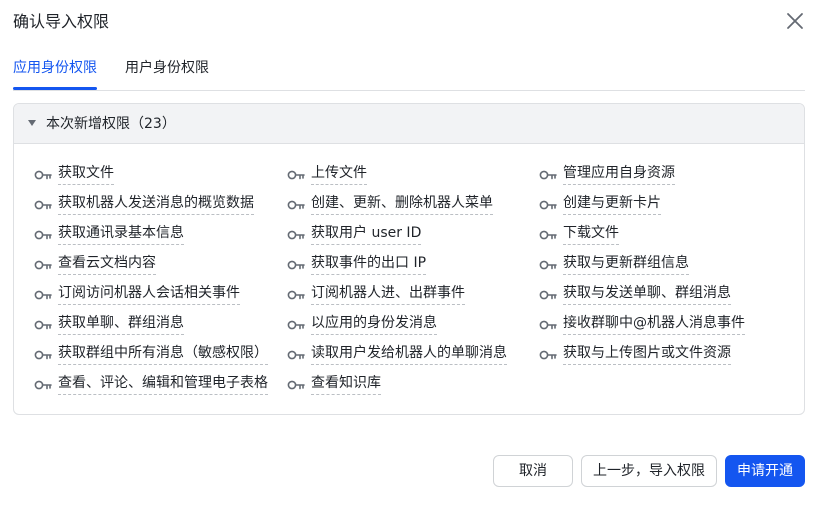  What do you see at coordinates (619, 174) in the screenshot?
I see `permission-label: 管理应用自身资源` at bounding box center [619, 174].